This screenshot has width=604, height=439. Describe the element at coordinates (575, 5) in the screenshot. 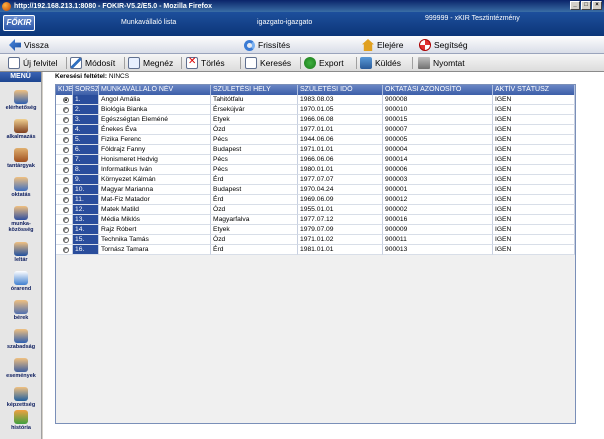

I see `minimize-button: _` at that location.